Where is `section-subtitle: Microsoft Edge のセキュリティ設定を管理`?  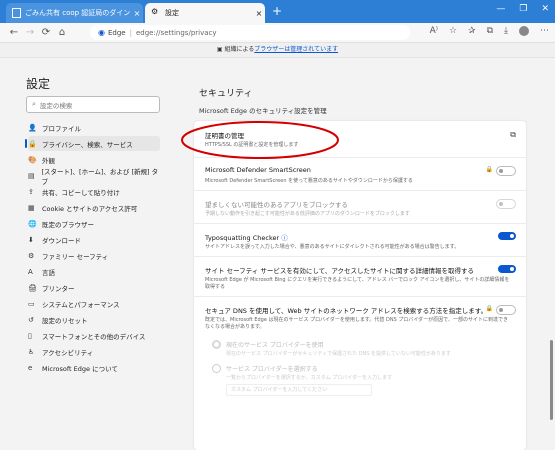
section-subtitle: Microsoft Edge のセキュリティ設定を管理 is located at coordinates (263, 111).